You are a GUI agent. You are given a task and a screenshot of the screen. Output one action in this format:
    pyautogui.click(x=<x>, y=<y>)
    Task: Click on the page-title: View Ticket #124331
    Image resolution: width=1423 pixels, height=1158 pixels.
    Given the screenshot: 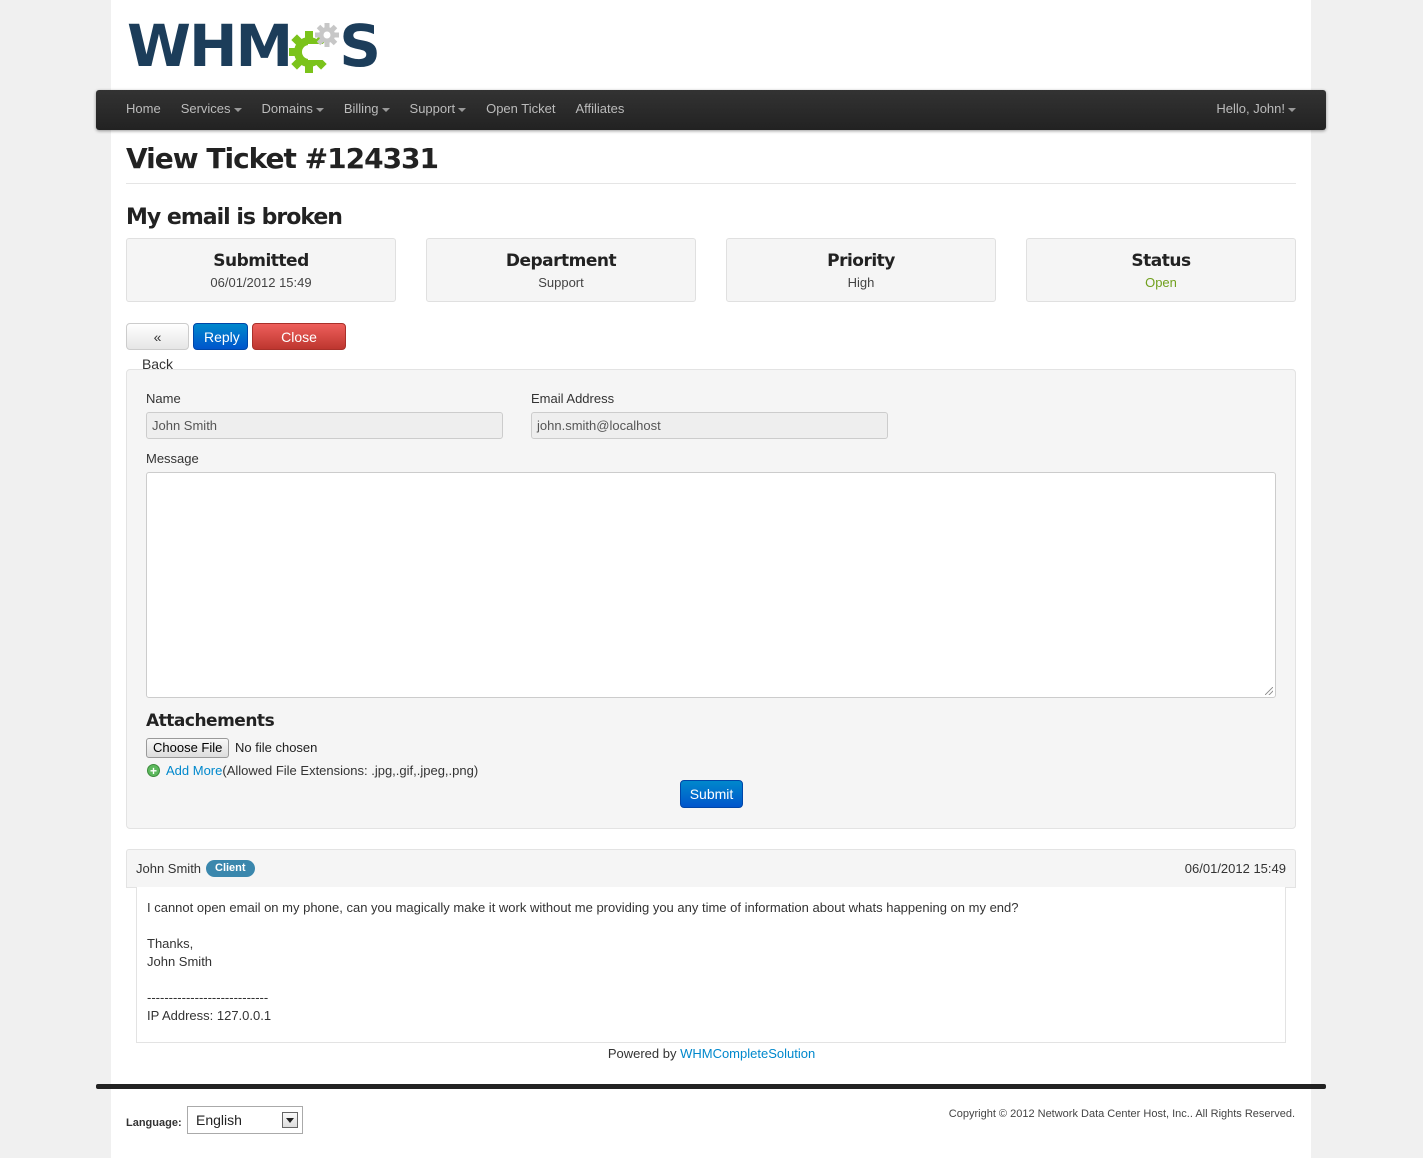 What is the action you would take?
    pyautogui.click(x=282, y=158)
    